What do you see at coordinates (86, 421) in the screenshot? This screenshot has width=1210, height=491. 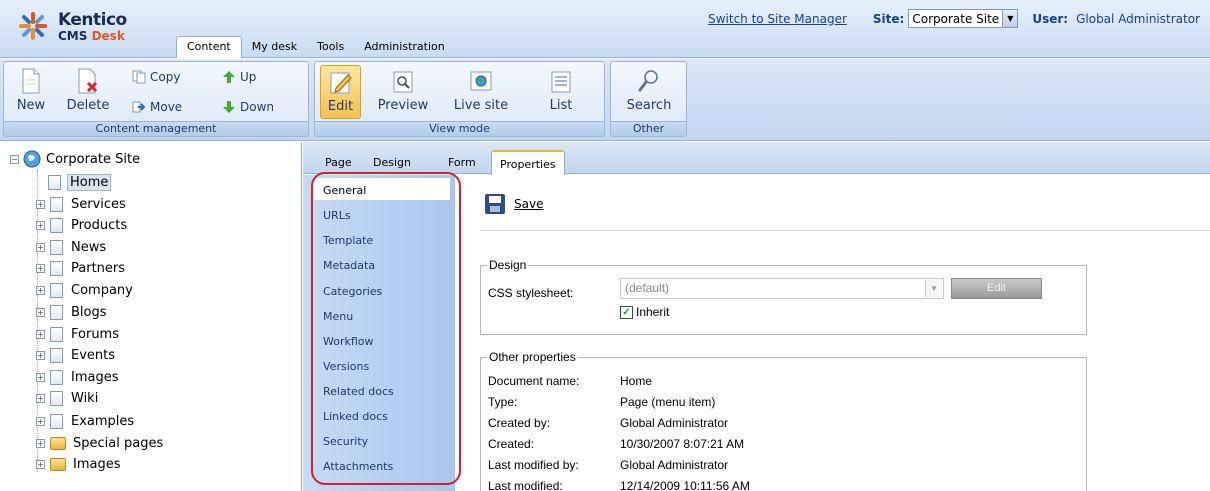 I see `tree-item-examples: + Examples` at bounding box center [86, 421].